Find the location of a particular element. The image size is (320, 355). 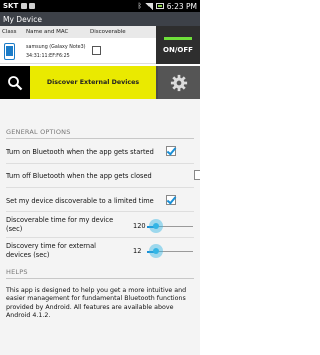

device-info: samsung (Galaxy Note3) 34:31:11:EF:F6:25 is located at coordinates (56, 52).